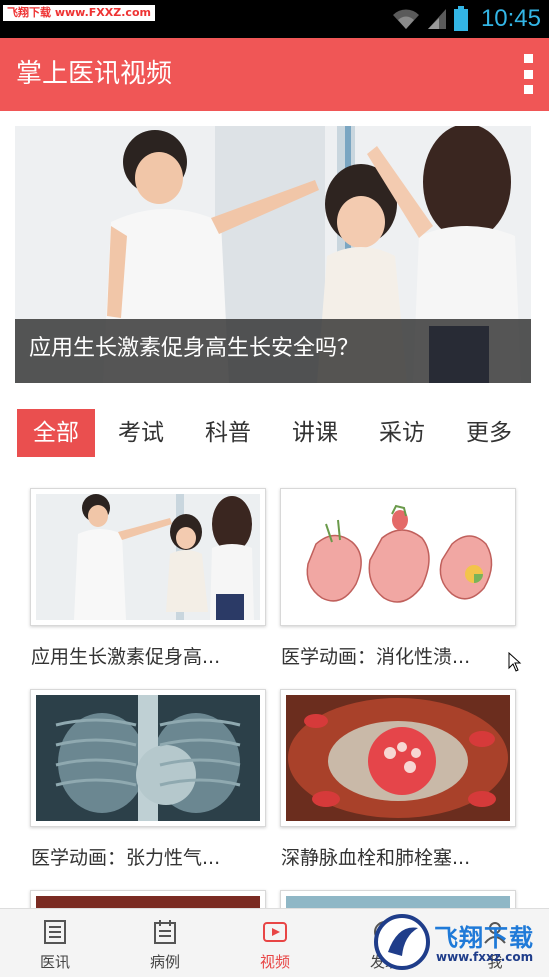  I want to click on banner-caption-overlay: 应用生长激素促身高生长安全吗？, so click(273, 351).